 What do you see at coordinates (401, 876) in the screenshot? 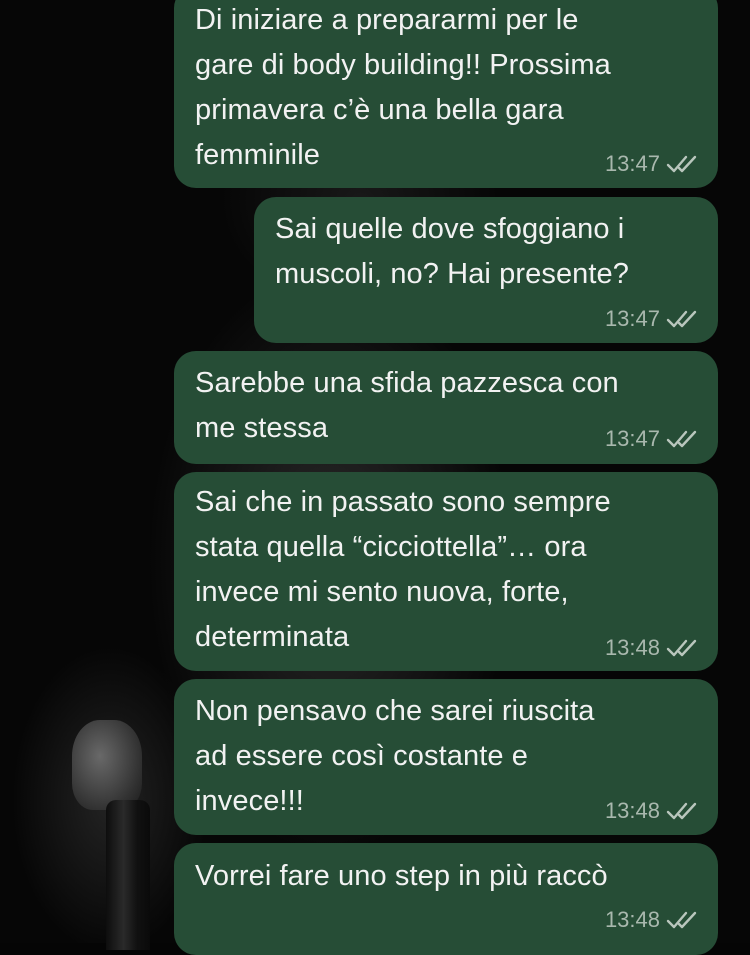
I see `message-text: Vorrei fare uno step in più raccò` at bounding box center [401, 876].